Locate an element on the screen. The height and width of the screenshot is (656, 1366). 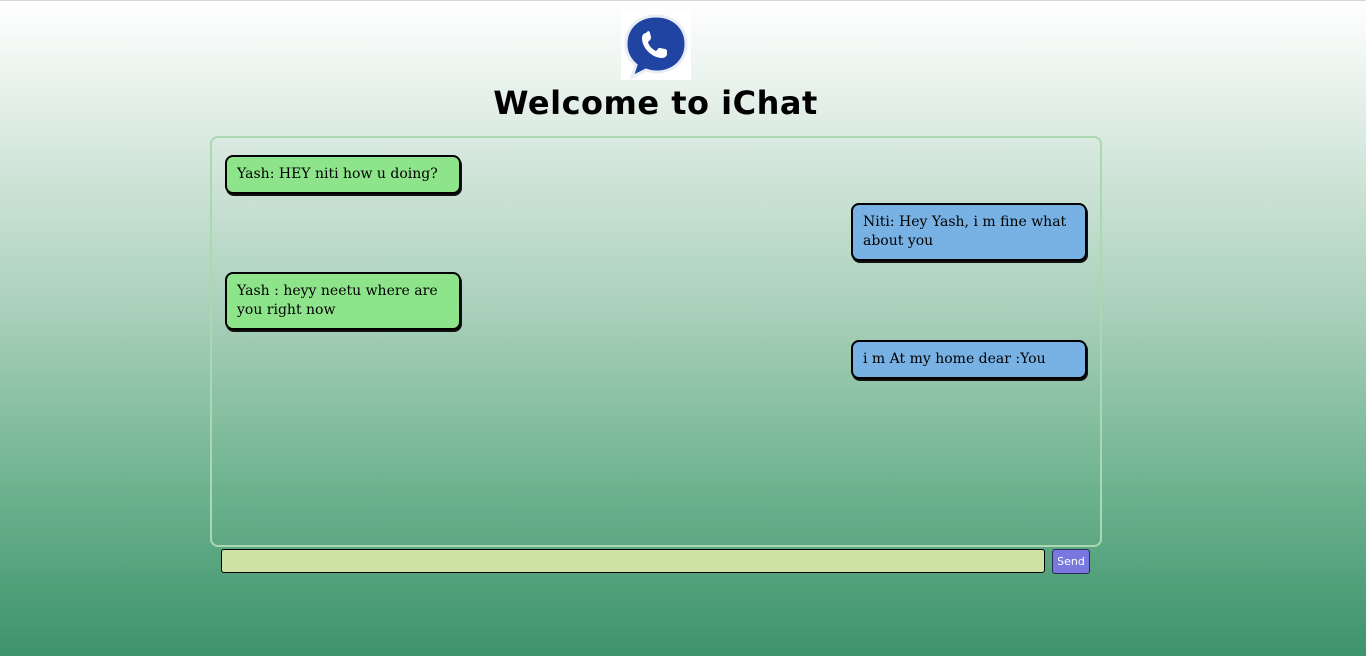
app-logo is located at coordinates (656, 46).